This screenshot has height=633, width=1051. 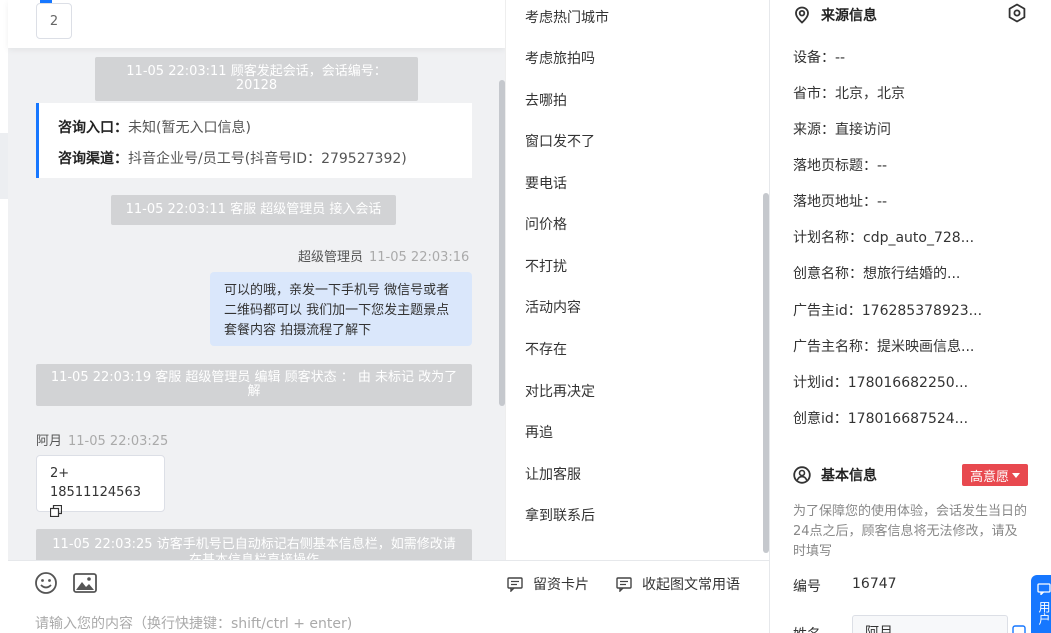 I want to click on emoji-icon, so click(x=46, y=583).